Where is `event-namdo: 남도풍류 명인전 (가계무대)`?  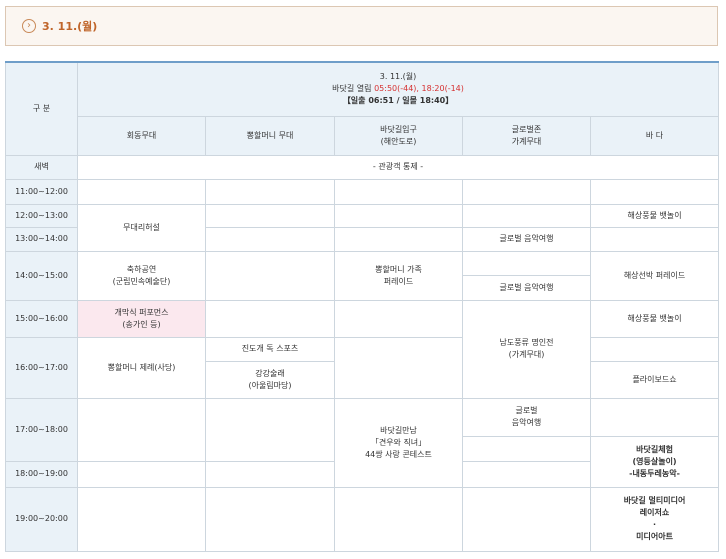 event-namdo: 남도풍류 명인전 (가계무대) is located at coordinates (526, 349).